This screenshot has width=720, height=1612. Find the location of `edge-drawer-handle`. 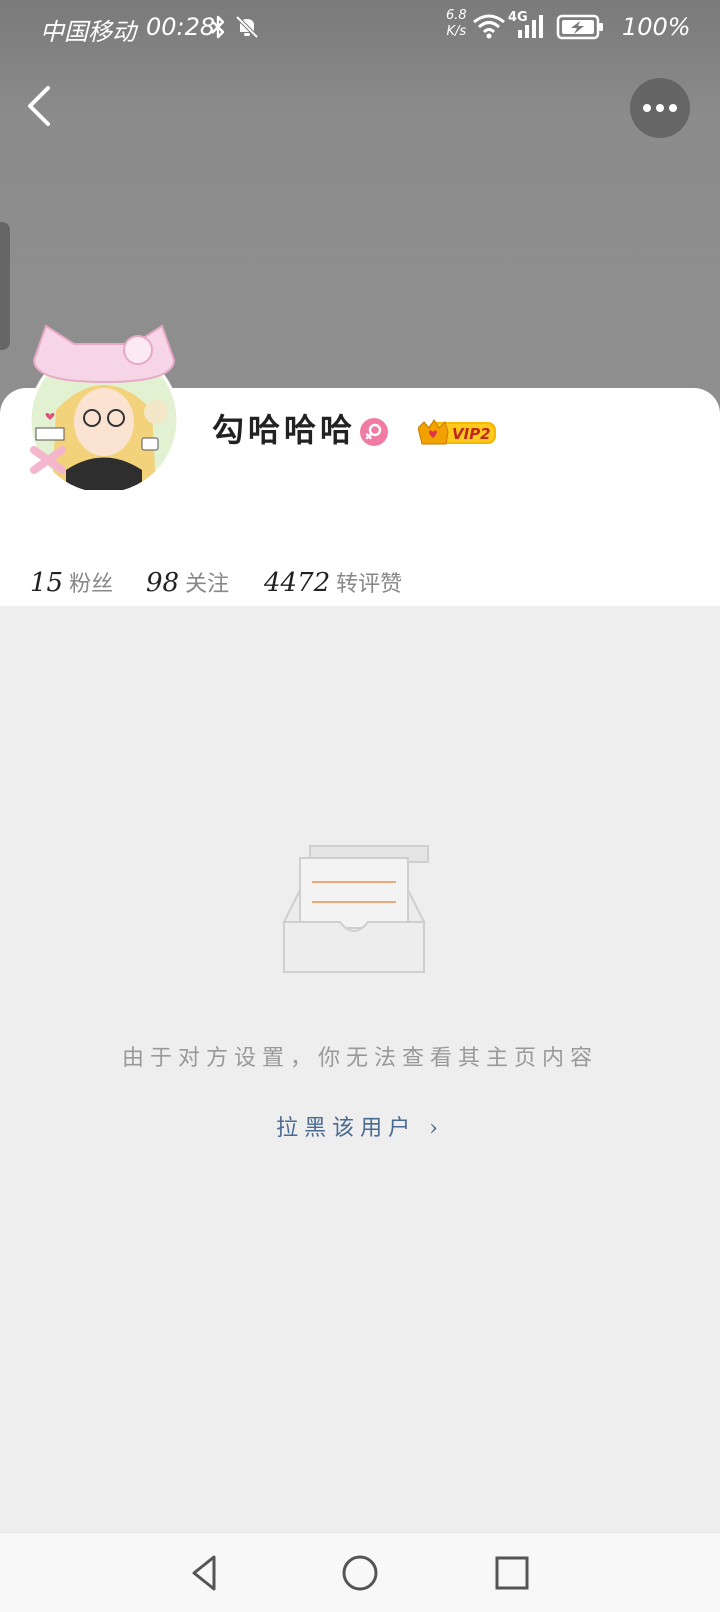

edge-drawer-handle is located at coordinates (5, 286).